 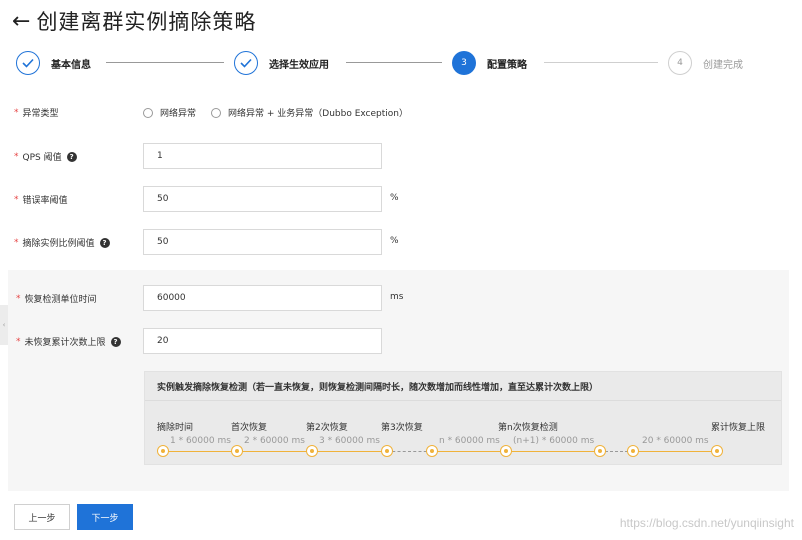 I want to click on max-recovery-input: 20, so click(x=262, y=341).